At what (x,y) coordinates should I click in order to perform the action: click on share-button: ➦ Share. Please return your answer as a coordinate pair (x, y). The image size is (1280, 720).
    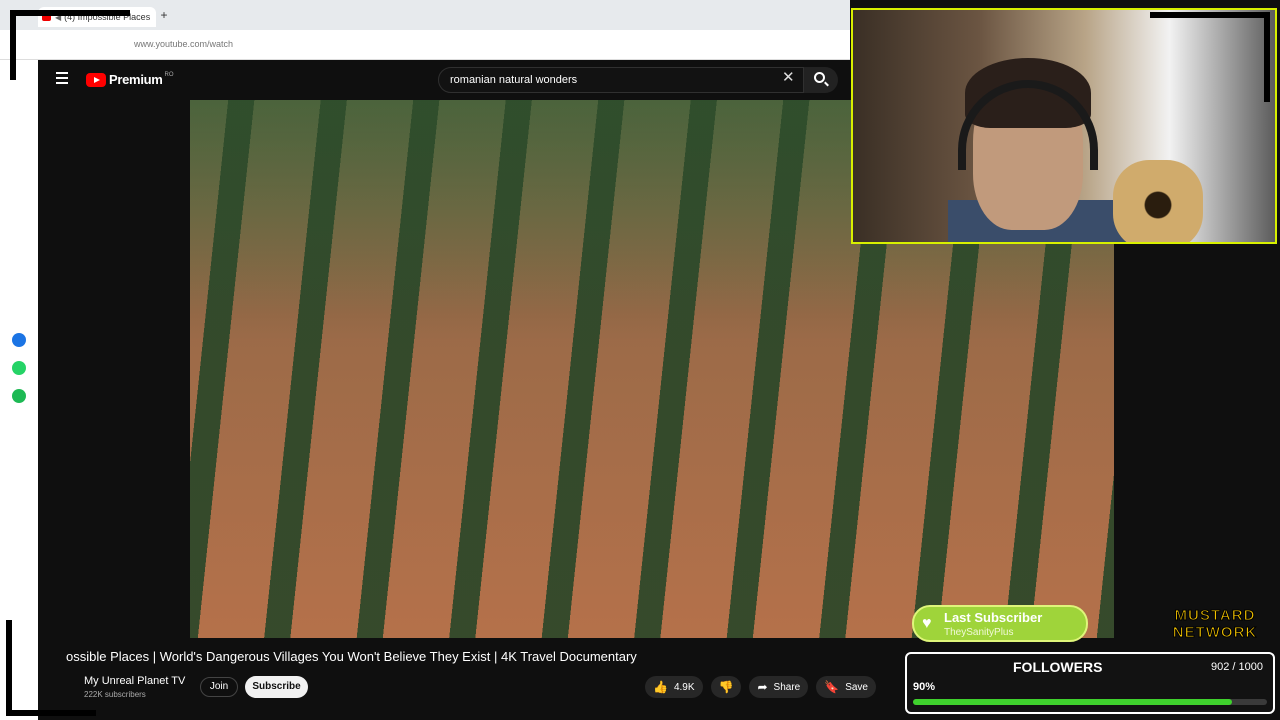
    Looking at the image, I should click on (779, 687).